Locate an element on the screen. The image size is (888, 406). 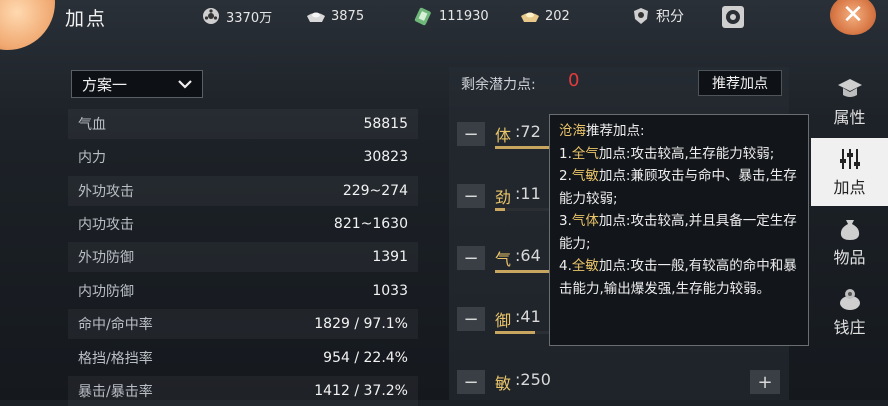
tab-items: 物品 is located at coordinates (849, 242).